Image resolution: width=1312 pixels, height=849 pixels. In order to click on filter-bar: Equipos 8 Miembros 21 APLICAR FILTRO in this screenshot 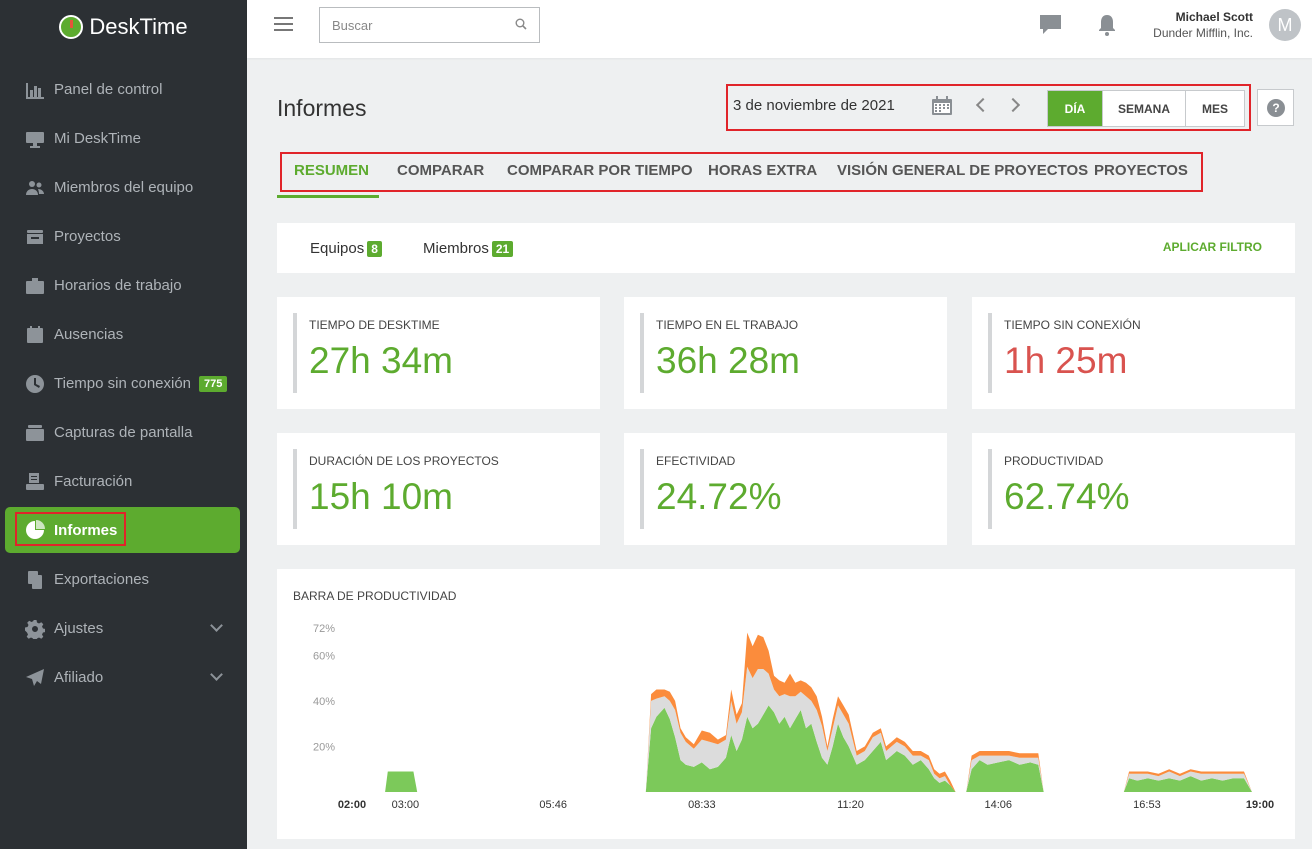, I will do `click(786, 248)`.